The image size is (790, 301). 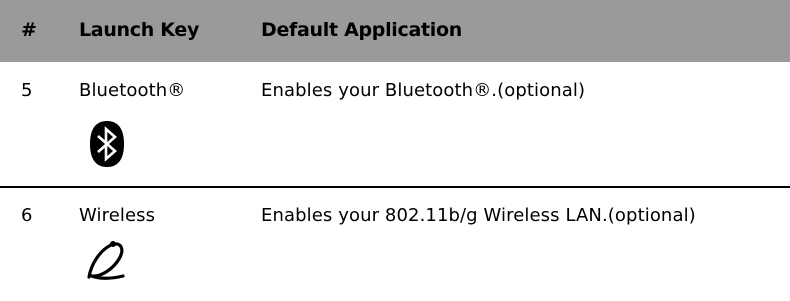 What do you see at coordinates (27, 215) in the screenshot?
I see `row-number: 6` at bounding box center [27, 215].